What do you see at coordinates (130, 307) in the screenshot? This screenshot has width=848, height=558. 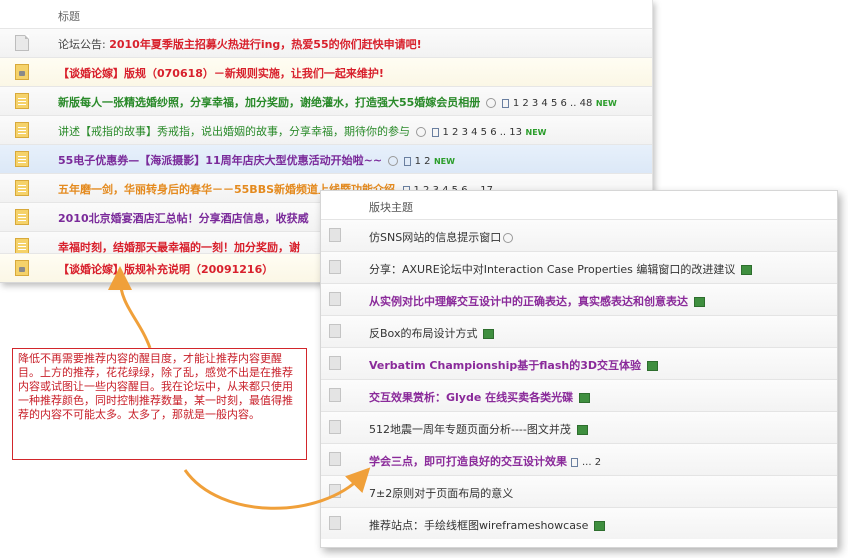 I see `arrow-to-top-list` at bounding box center [130, 307].